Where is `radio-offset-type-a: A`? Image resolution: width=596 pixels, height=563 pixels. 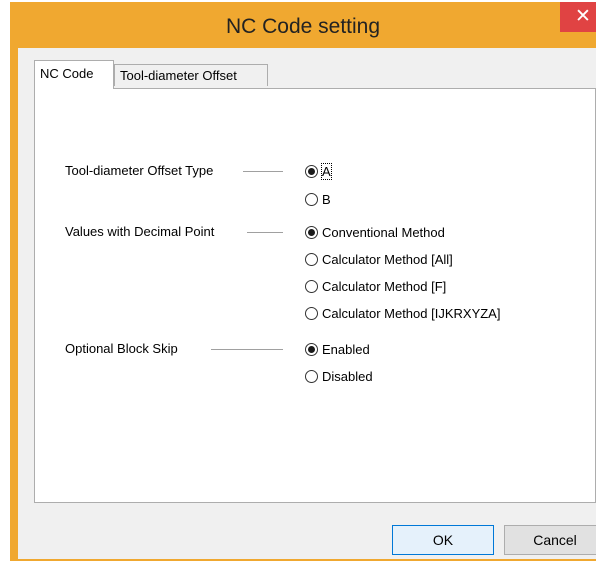
radio-offset-type-a: A is located at coordinates (318, 171).